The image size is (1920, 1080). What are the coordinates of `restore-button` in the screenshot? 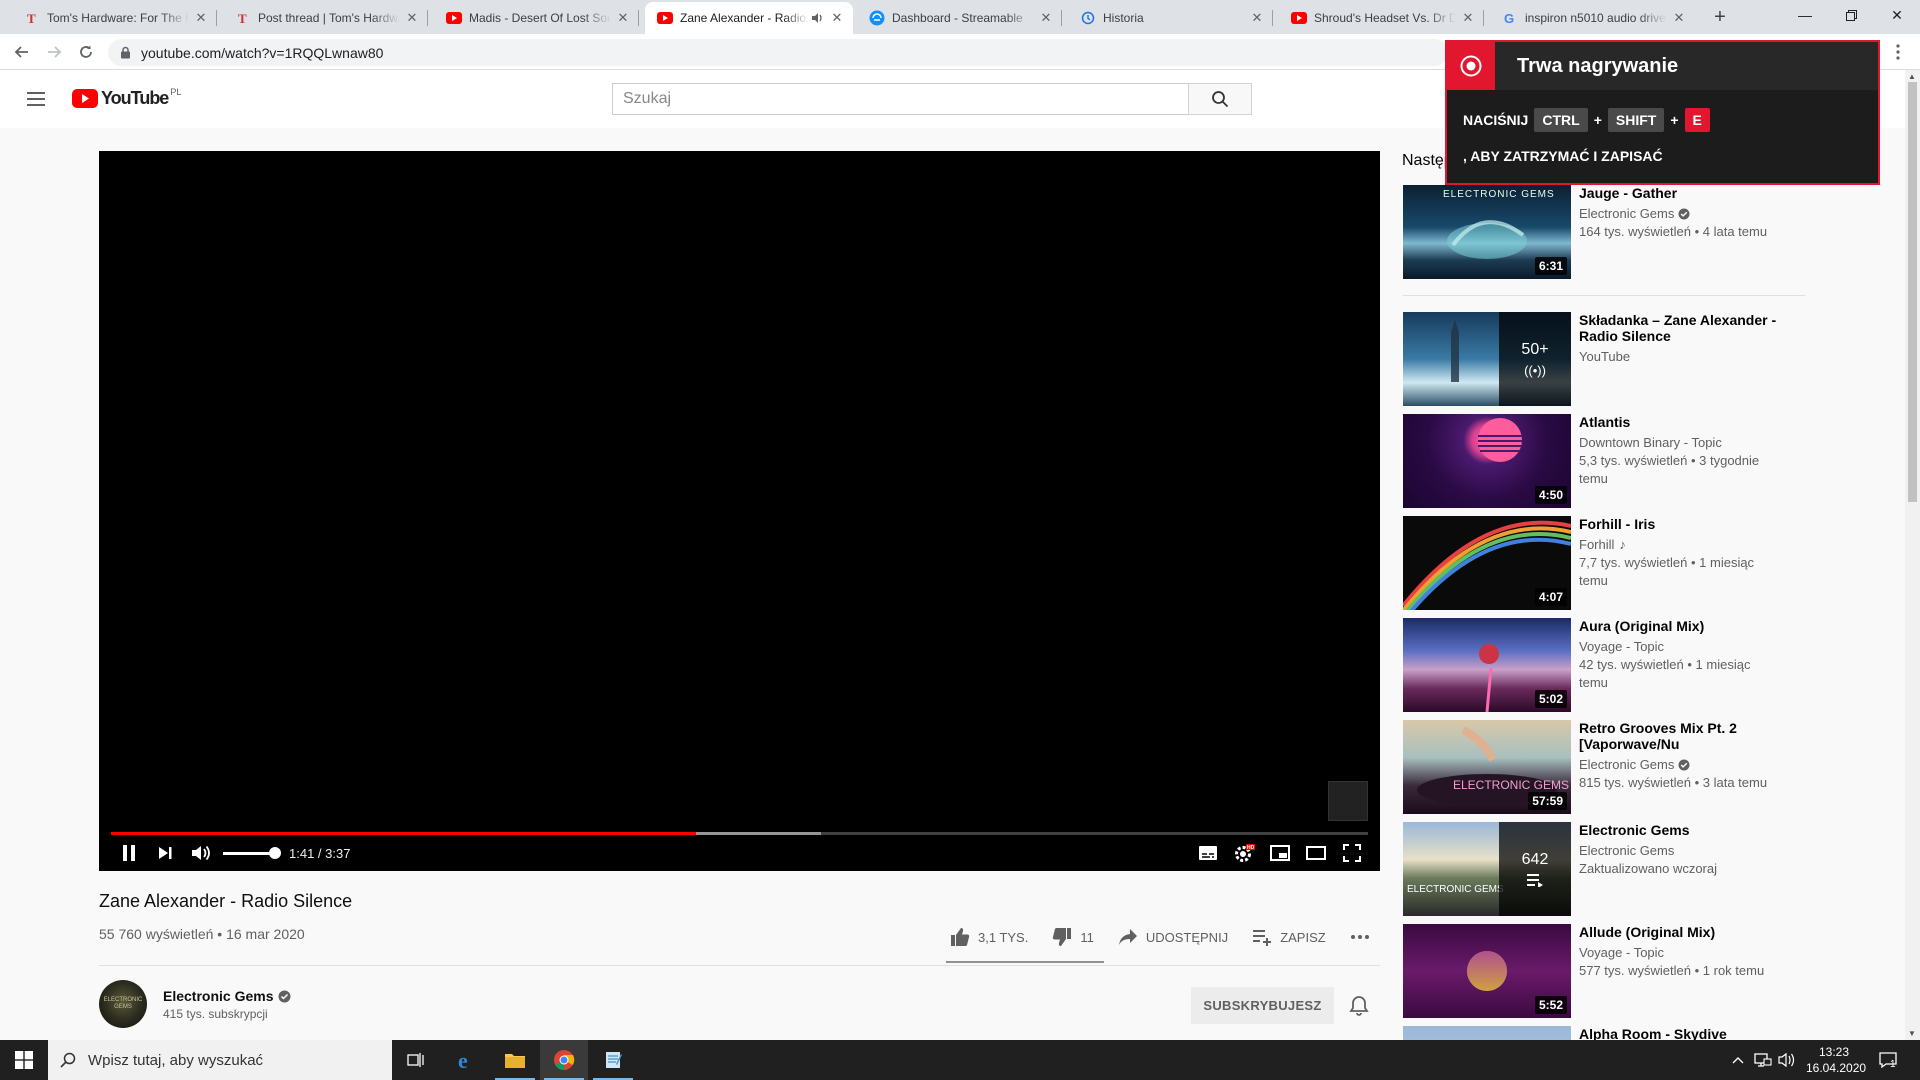 It's located at (1851, 15).